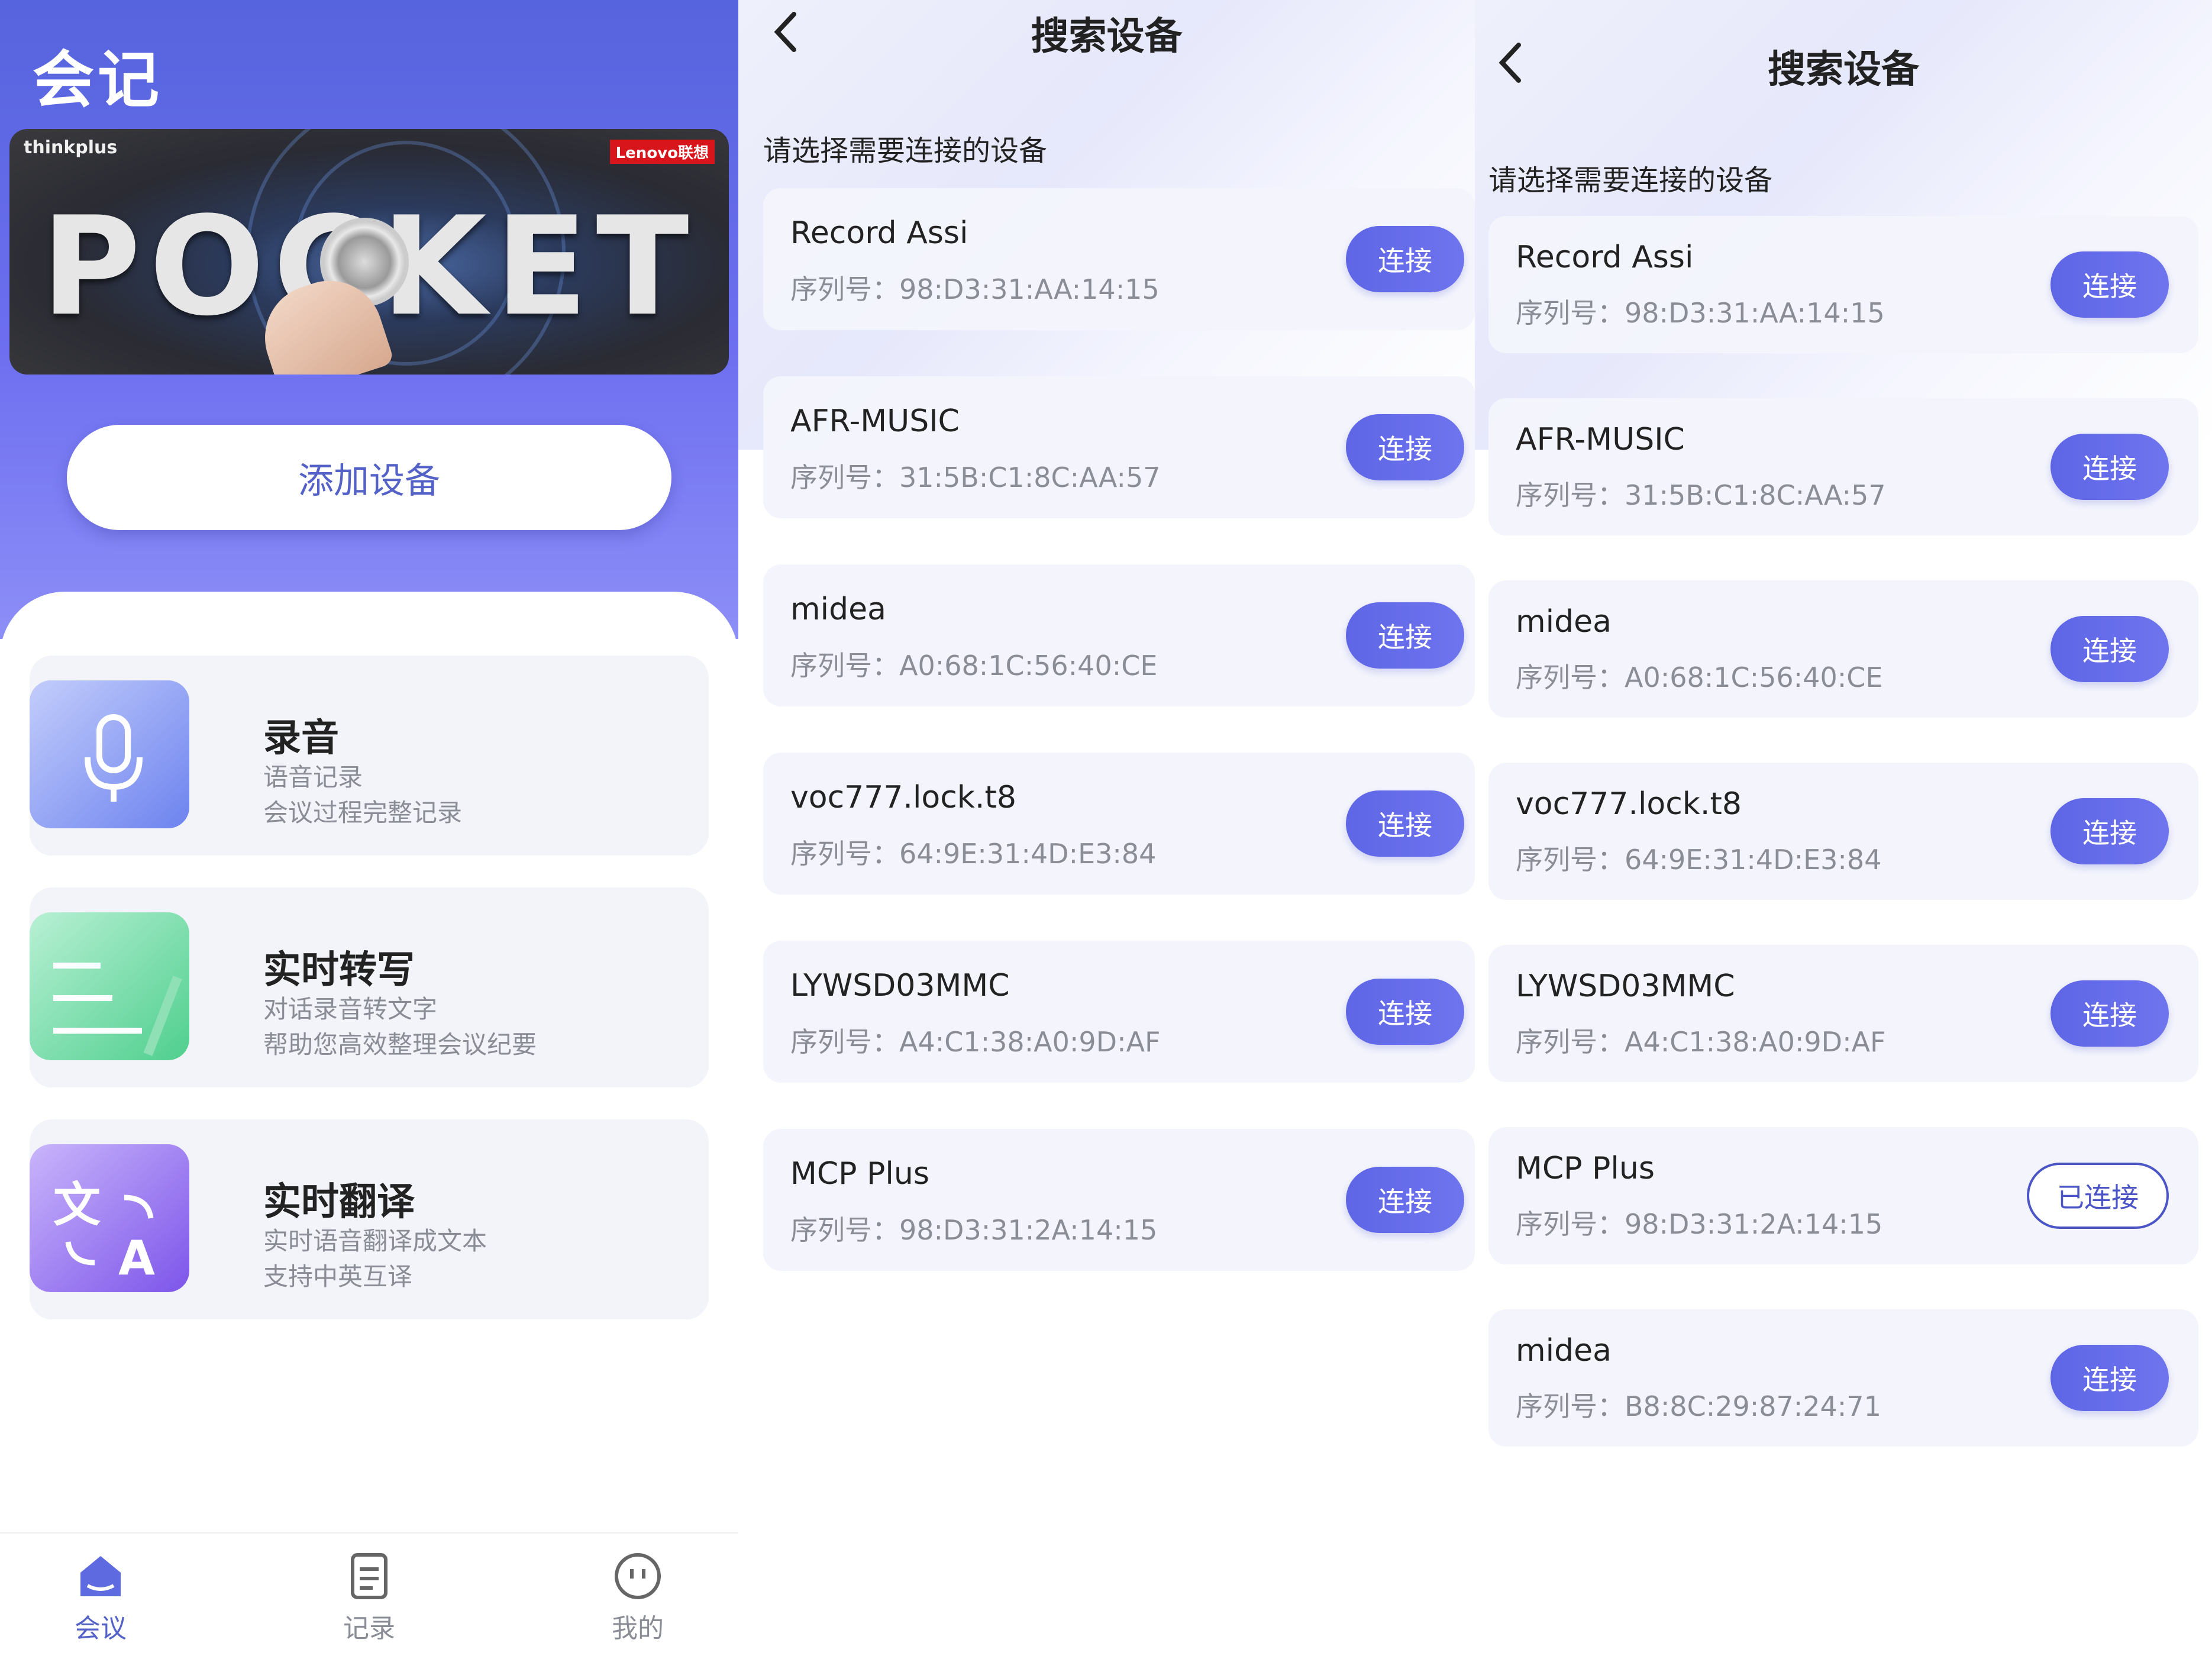 Image resolution: width=2212 pixels, height=1659 pixels. Describe the element at coordinates (101, 1628) in the screenshot. I see `tab-label: 会议` at that location.